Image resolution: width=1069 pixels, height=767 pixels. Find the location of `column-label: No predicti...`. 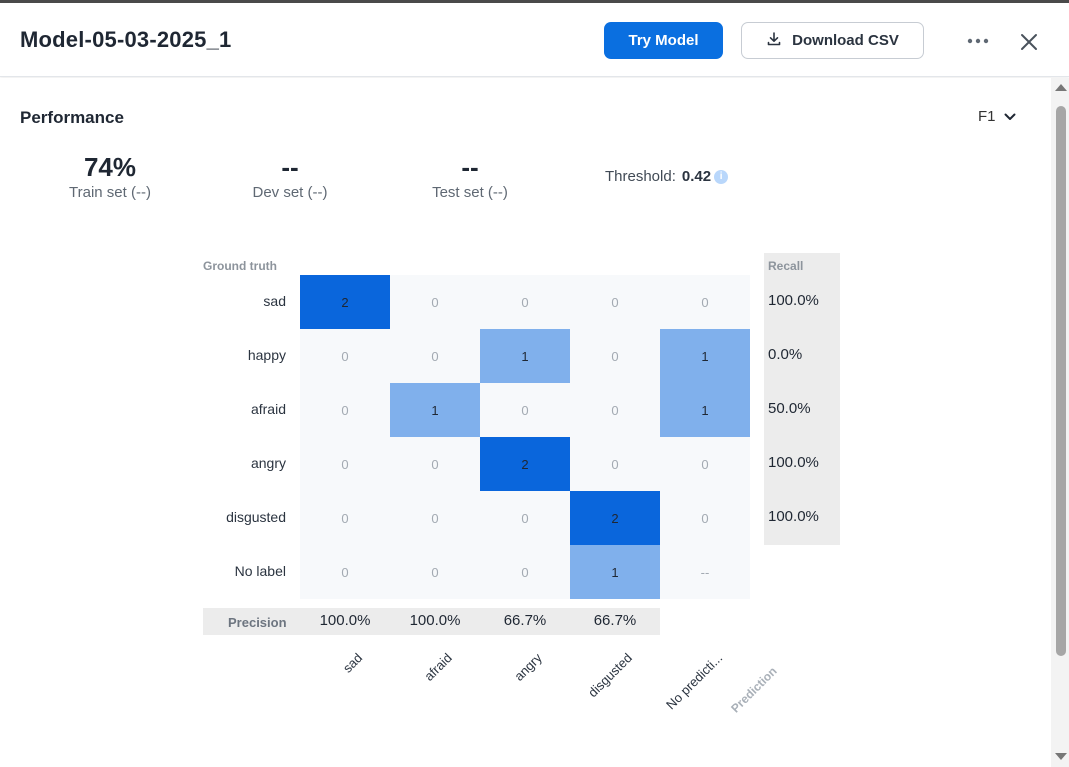

column-label: No predicti... is located at coordinates (694, 681).